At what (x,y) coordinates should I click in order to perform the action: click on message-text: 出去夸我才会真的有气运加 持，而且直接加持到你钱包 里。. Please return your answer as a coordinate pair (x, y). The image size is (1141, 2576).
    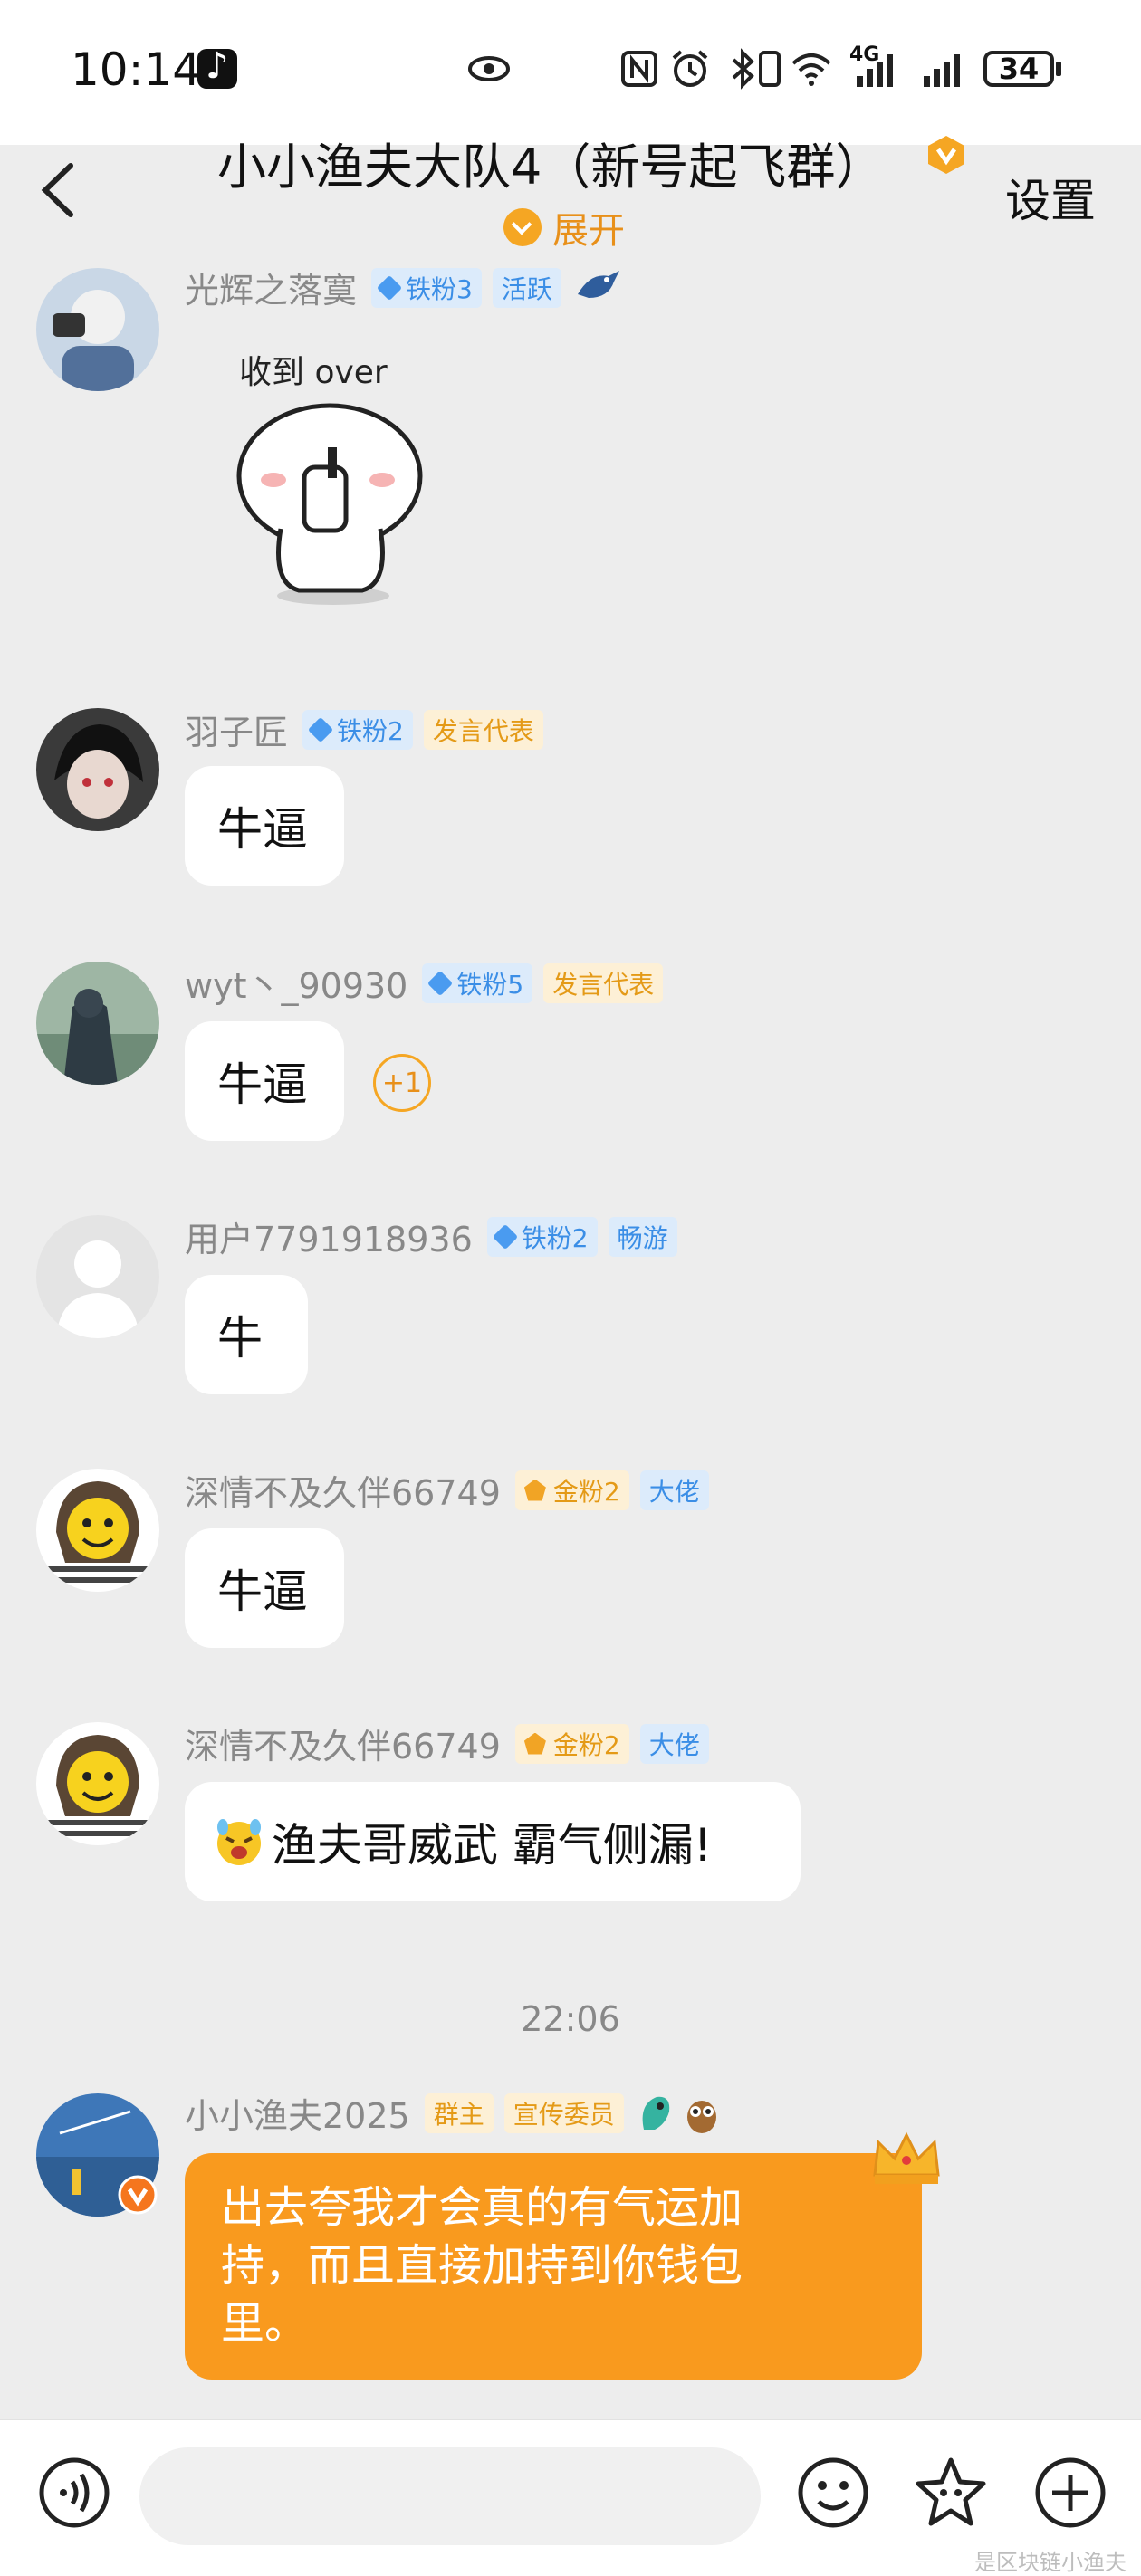
    Looking at the image, I should click on (482, 2265).